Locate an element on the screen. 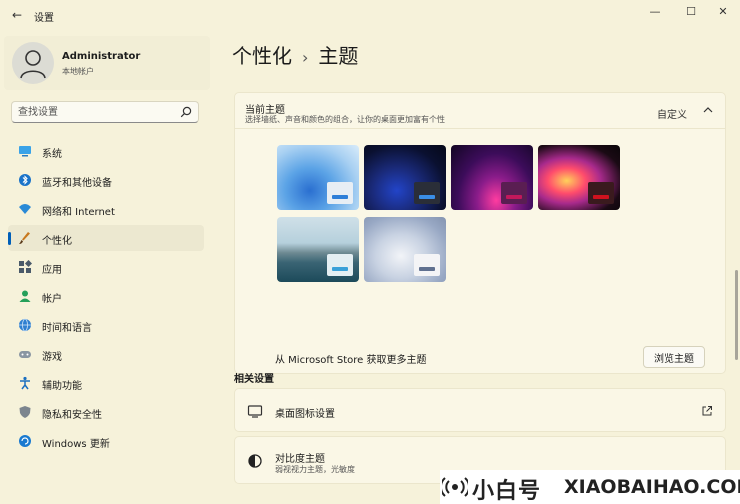 The image size is (740, 504). search-box is located at coordinates (105, 112).